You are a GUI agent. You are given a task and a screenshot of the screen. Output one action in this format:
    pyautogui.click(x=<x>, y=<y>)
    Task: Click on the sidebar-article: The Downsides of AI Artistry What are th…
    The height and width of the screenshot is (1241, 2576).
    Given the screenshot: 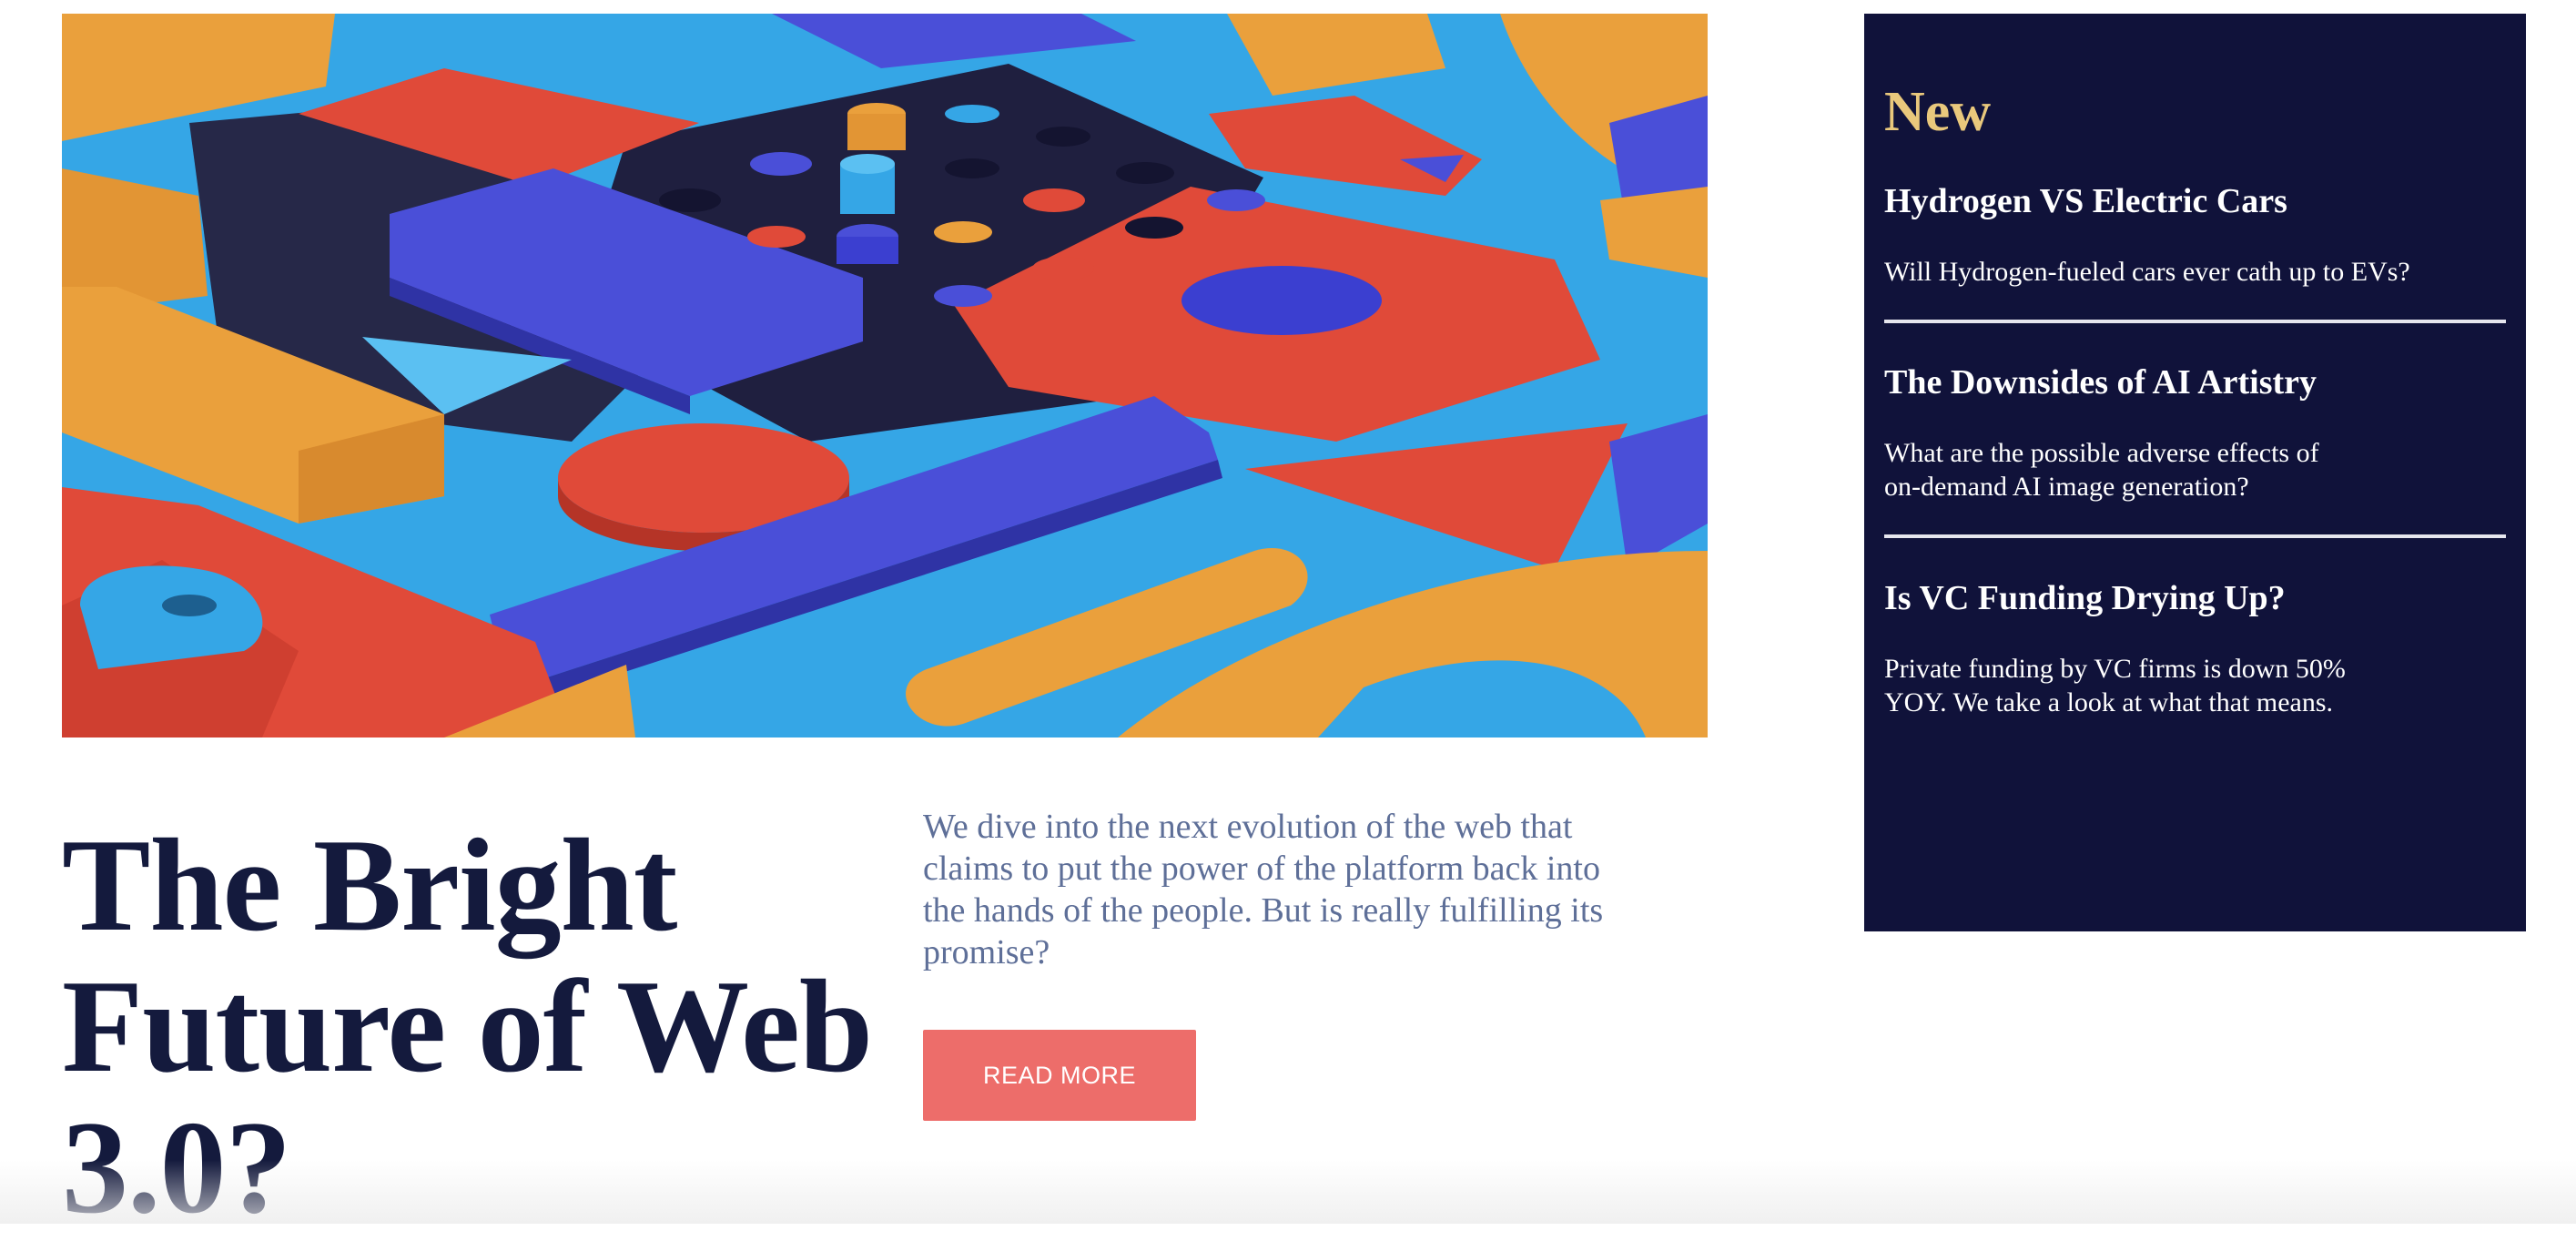 What is the action you would take?
    pyautogui.click(x=2195, y=432)
    